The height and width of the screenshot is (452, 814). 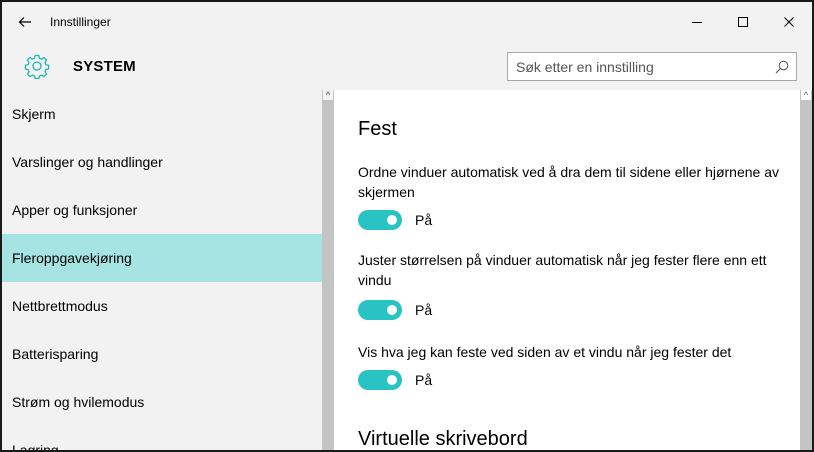 What do you see at coordinates (60, 306) in the screenshot?
I see `sidebar-item-label: Nettbrettmodus` at bounding box center [60, 306].